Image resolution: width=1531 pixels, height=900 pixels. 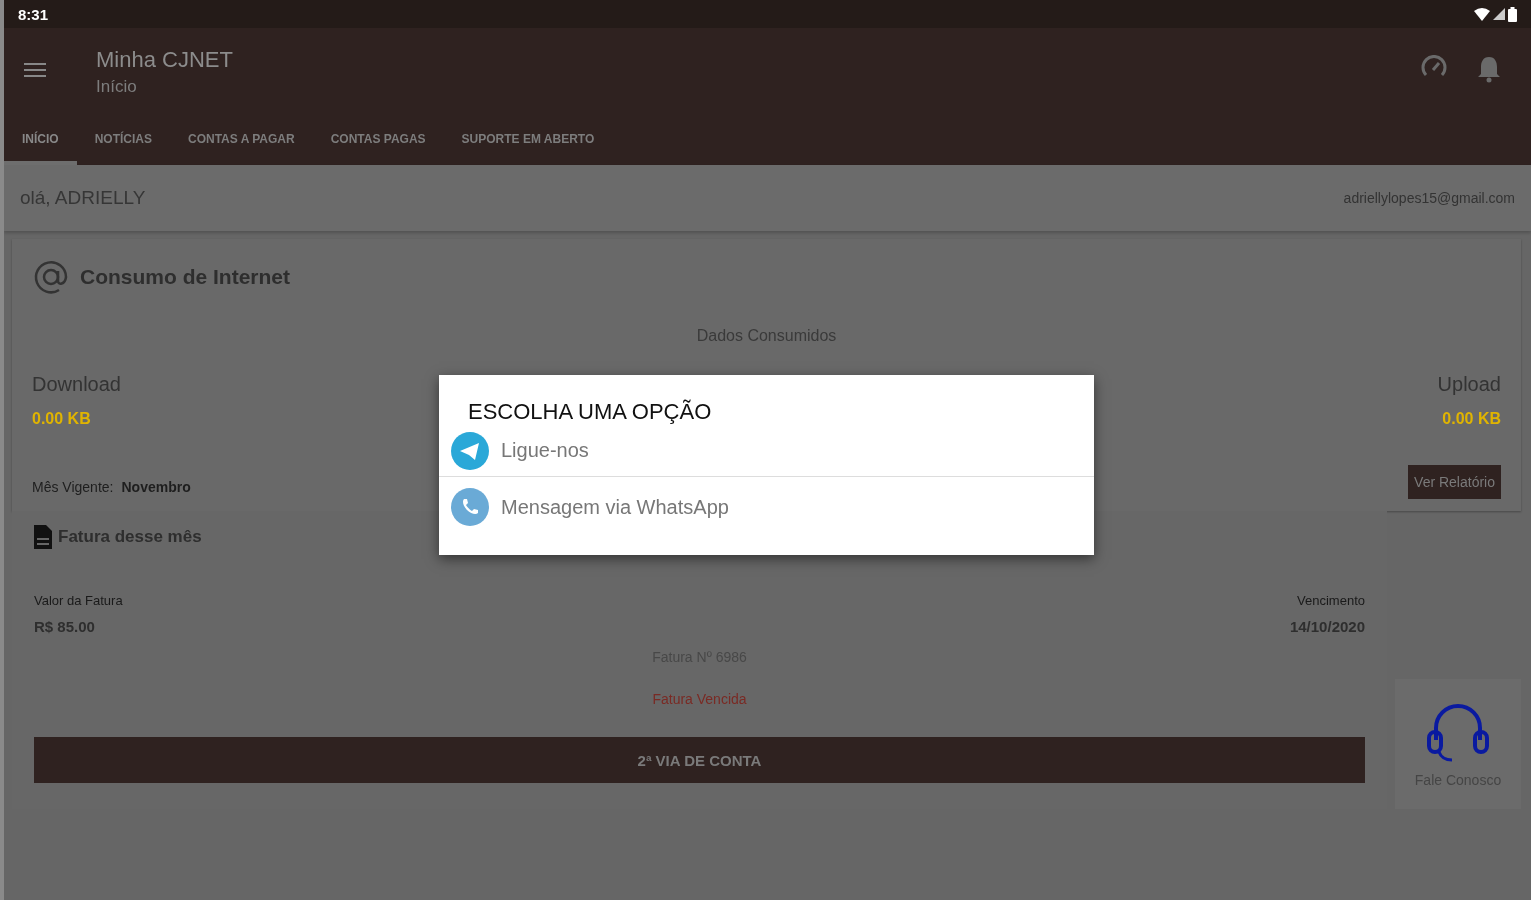 I want to click on paper-plane-icon, so click(x=470, y=450).